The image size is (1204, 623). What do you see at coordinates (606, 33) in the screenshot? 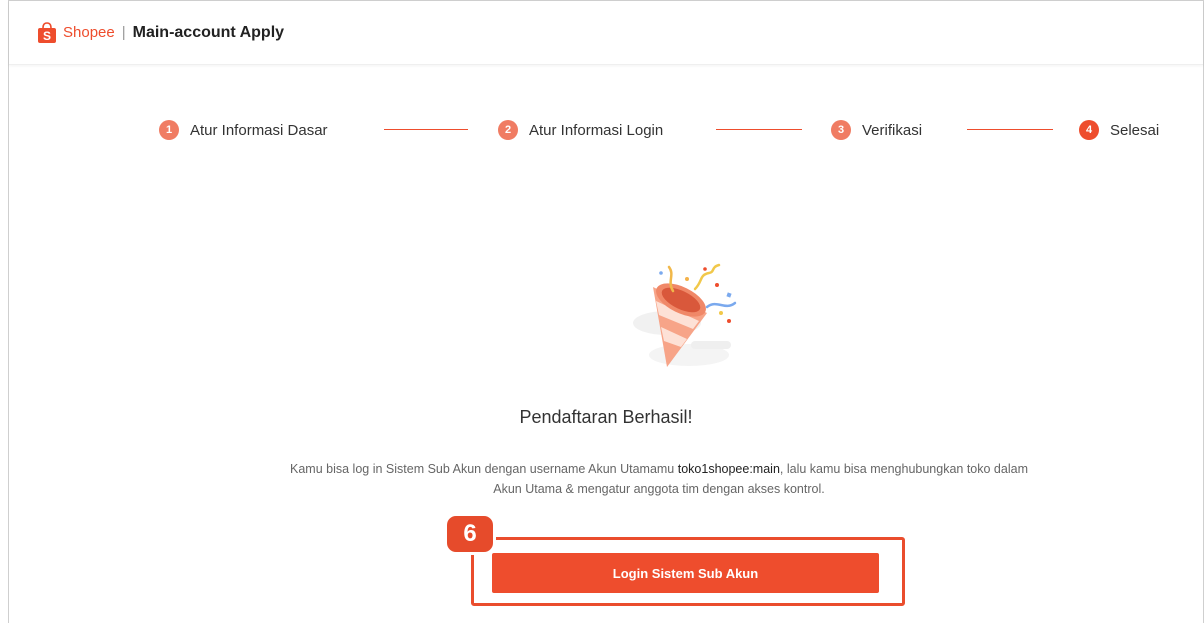
I see `header: S Shopee | Main-account Apply` at bounding box center [606, 33].